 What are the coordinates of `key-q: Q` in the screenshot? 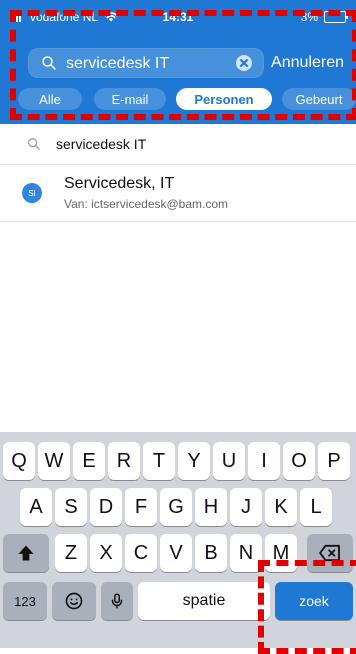 It's located at (19, 461).